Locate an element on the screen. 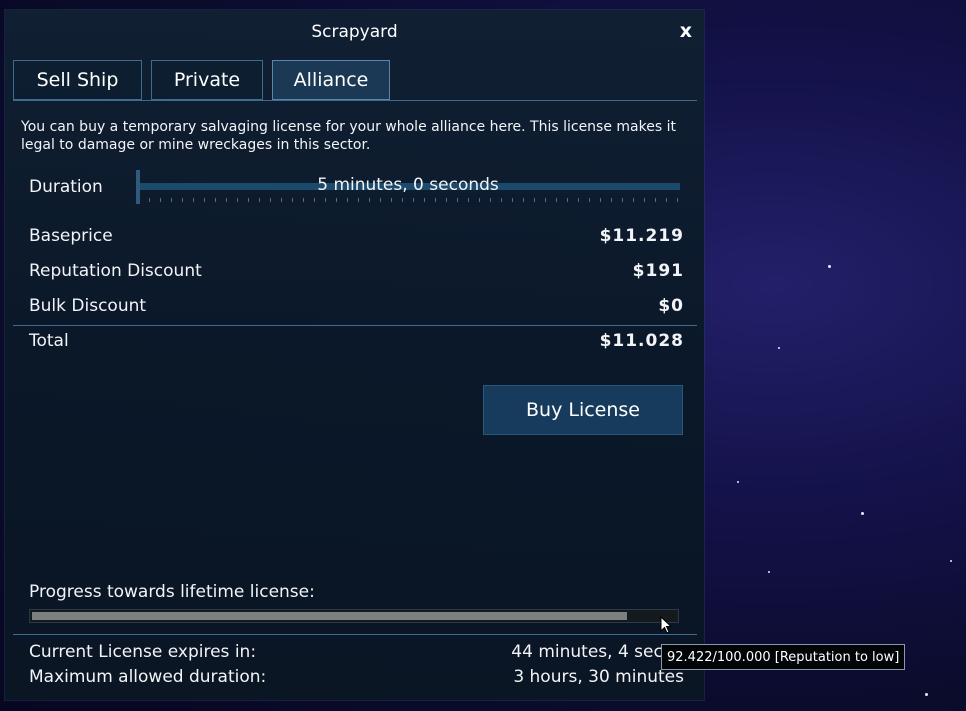 The width and height of the screenshot is (966, 711). price-label: Baseprice is located at coordinates (71, 236).